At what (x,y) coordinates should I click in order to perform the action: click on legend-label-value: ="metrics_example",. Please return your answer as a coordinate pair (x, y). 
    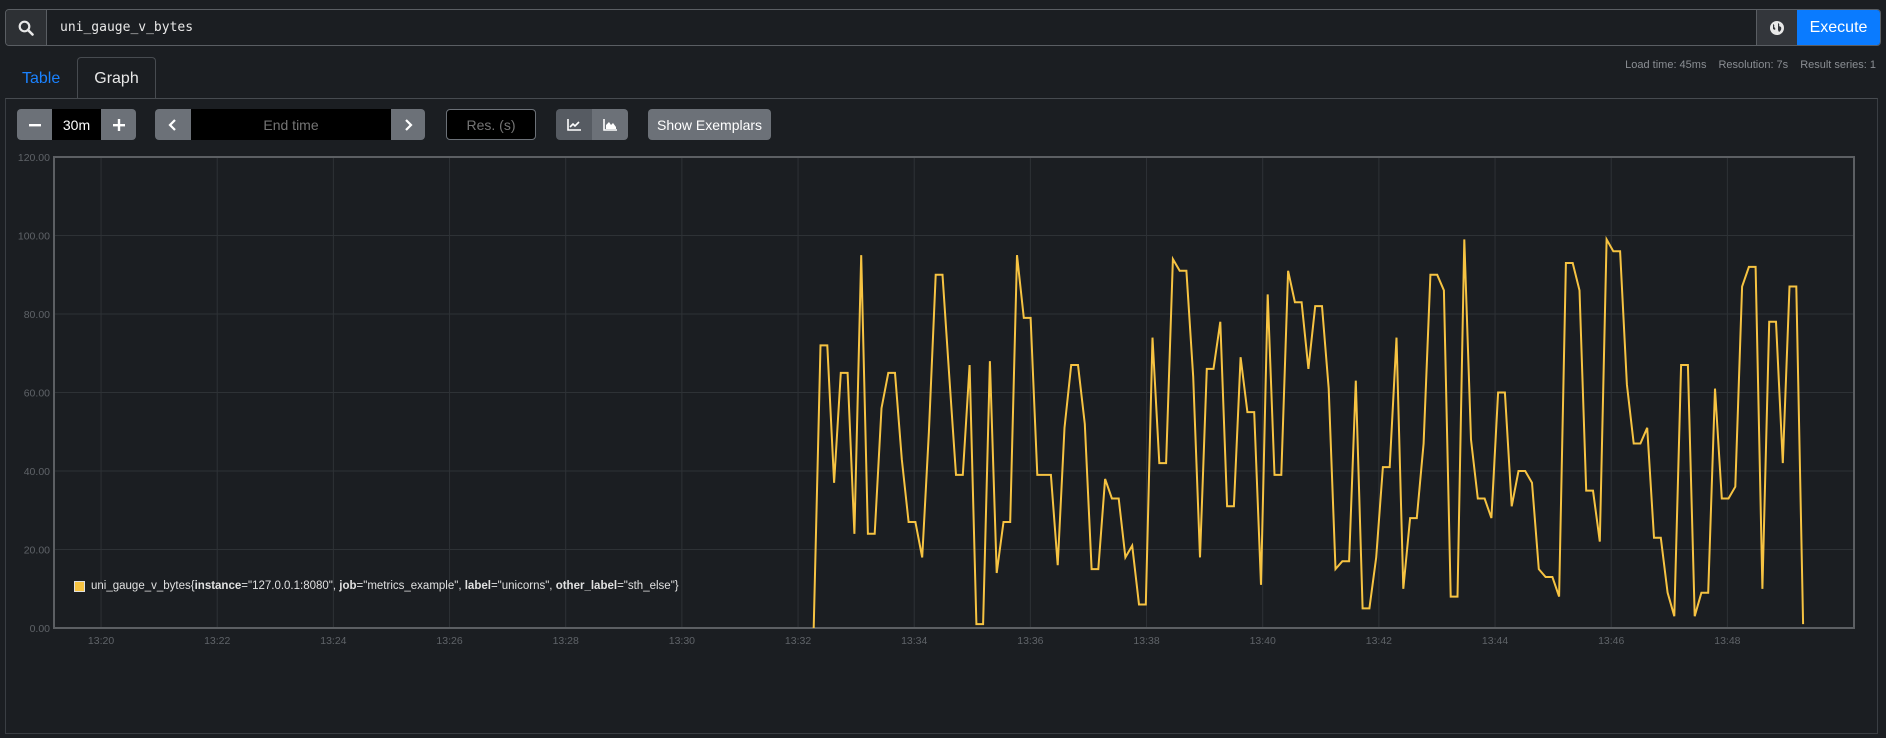
    Looking at the image, I should click on (410, 586).